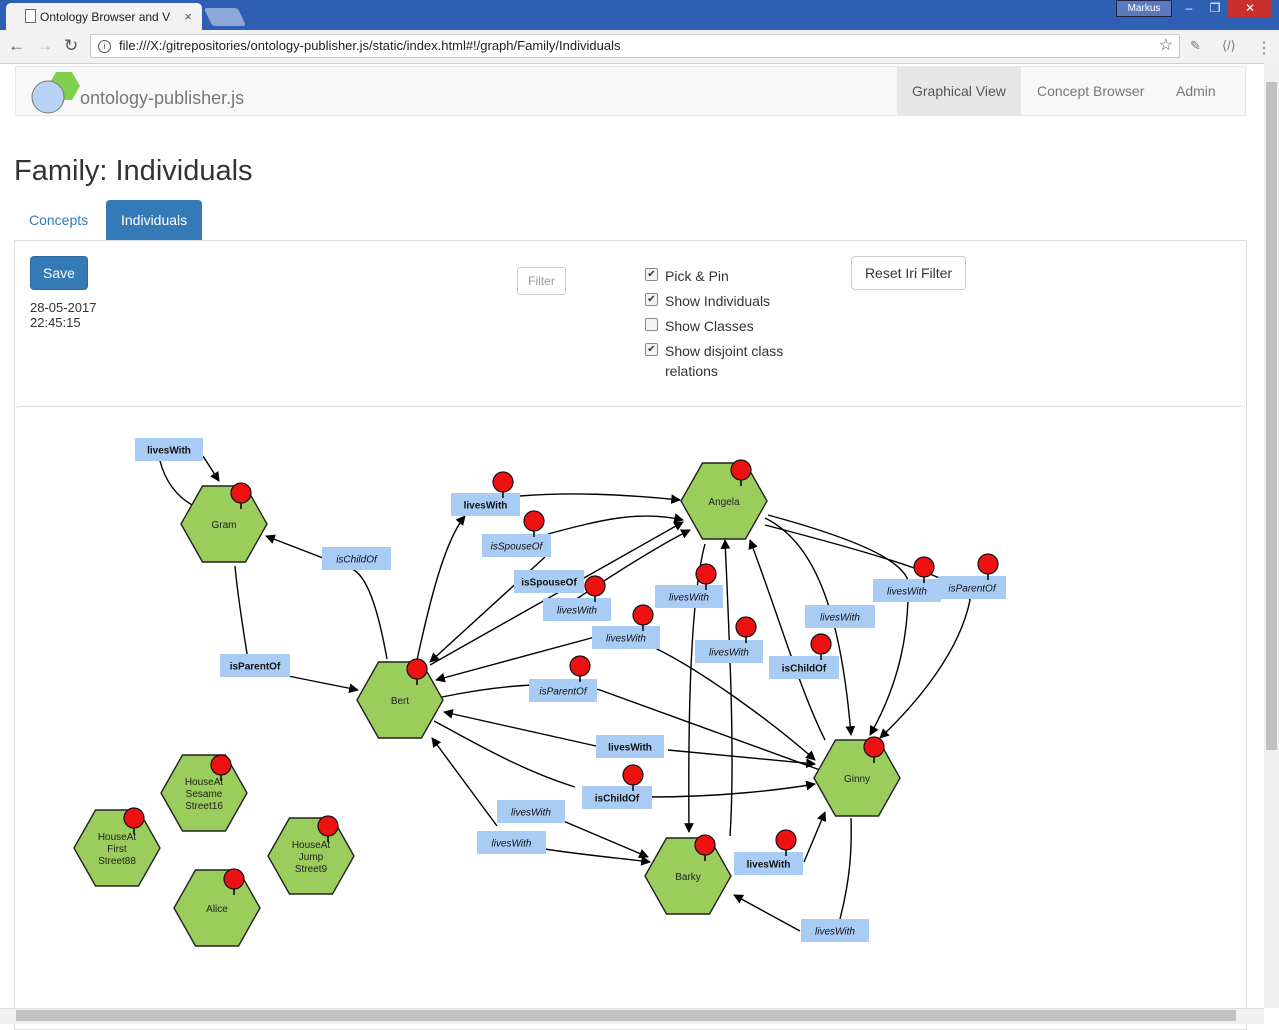 Image resolution: width=1279 pixels, height=1030 pixels. I want to click on node-gram: Gram, so click(224, 524).